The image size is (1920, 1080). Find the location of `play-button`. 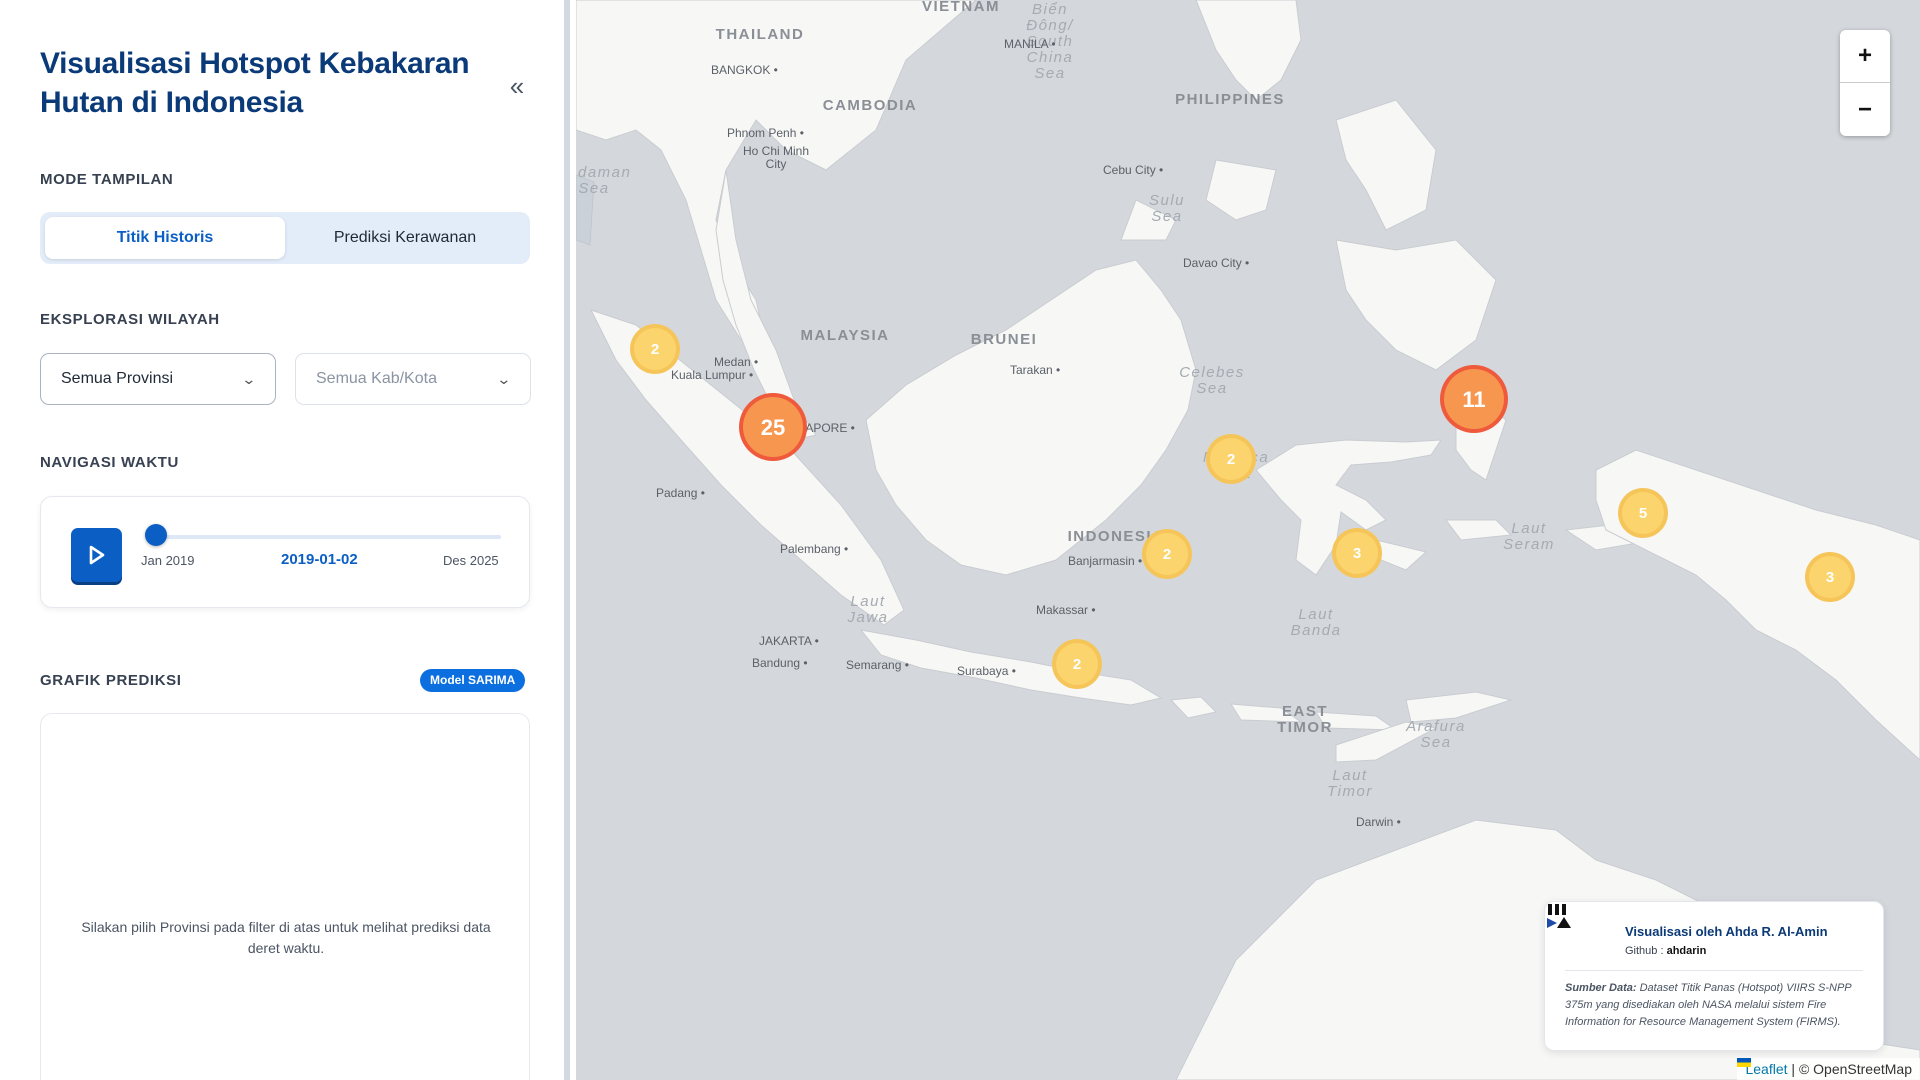

play-button is located at coordinates (96, 555).